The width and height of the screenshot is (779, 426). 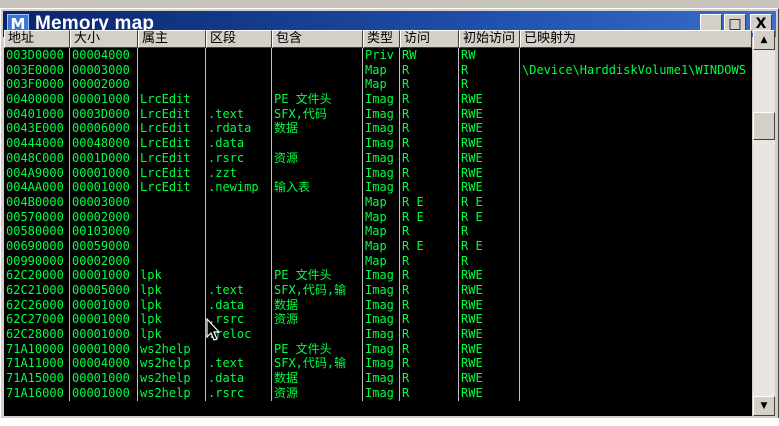 What do you see at coordinates (378, 129) in the screenshot?
I see `table-row: 0043E000 00006000 LrcEdit .rdata 数据 Imag R RWE` at bounding box center [378, 129].